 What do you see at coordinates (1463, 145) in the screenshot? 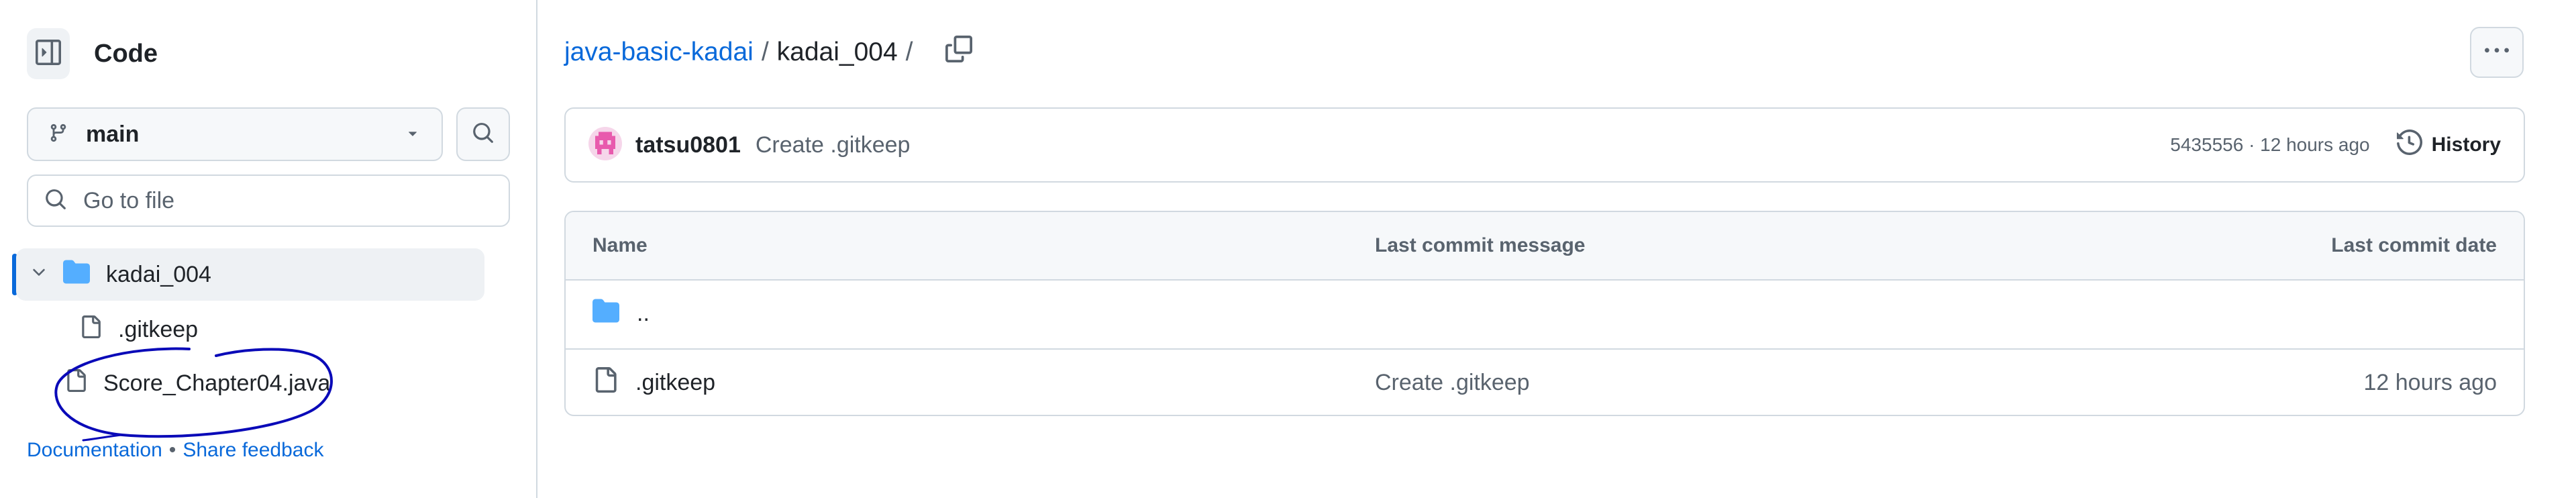
I see `commit-message: Create .gitkeep` at bounding box center [1463, 145].